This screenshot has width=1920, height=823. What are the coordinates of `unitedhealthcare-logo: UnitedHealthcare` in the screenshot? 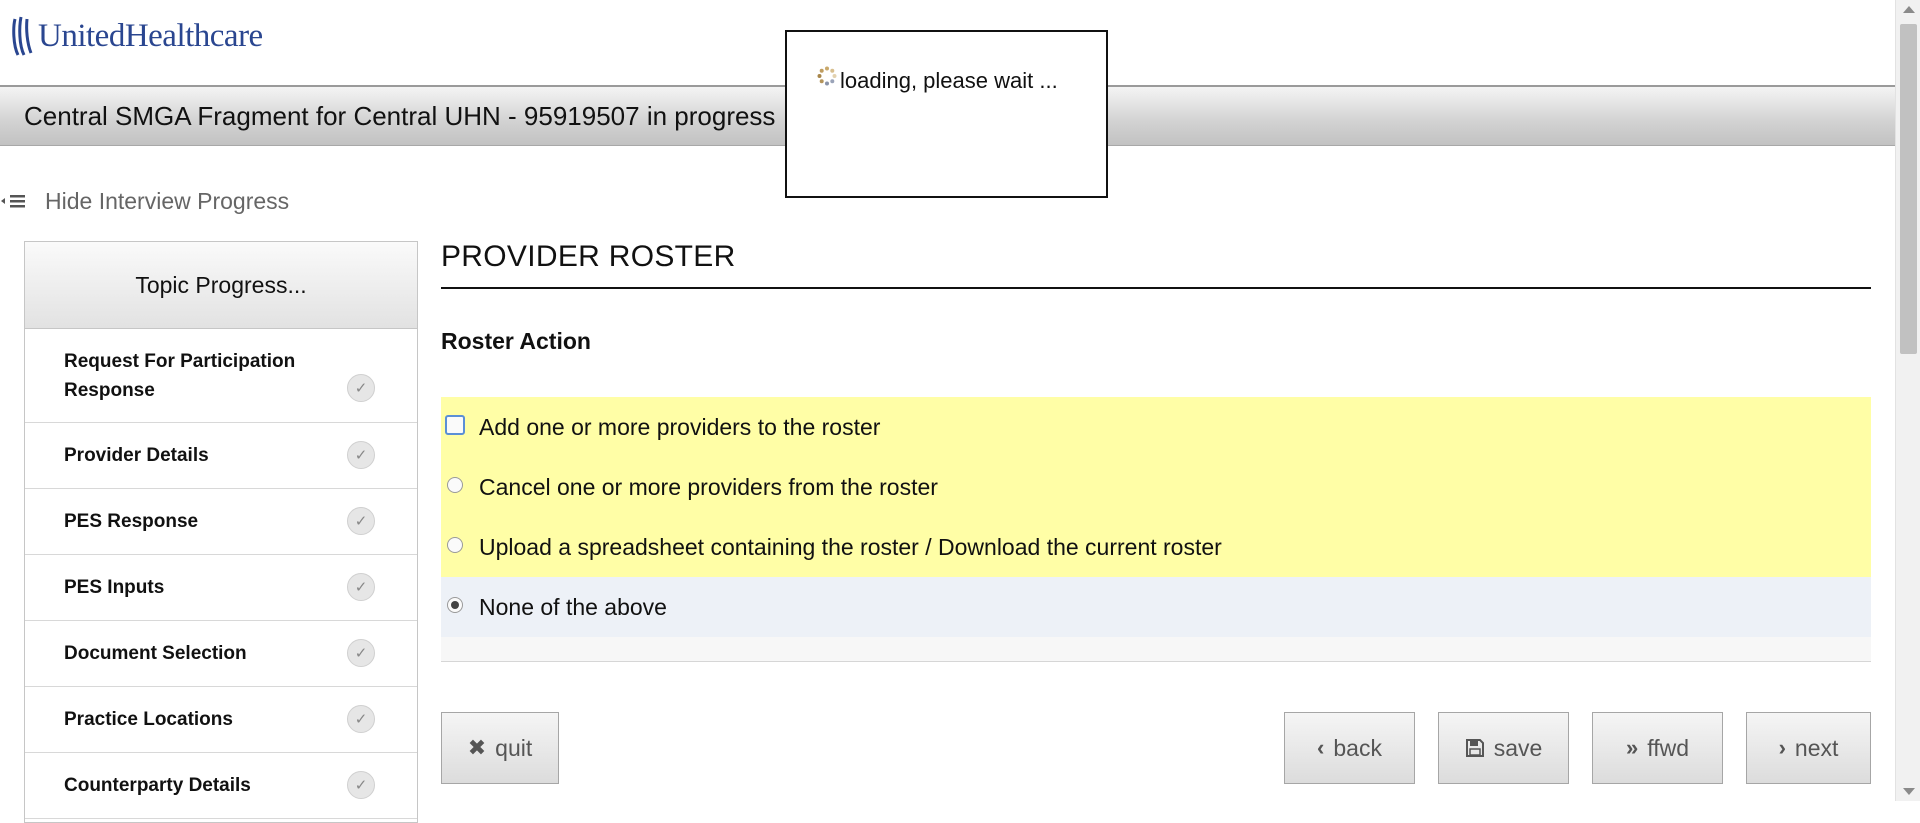 It's located at (137, 36).